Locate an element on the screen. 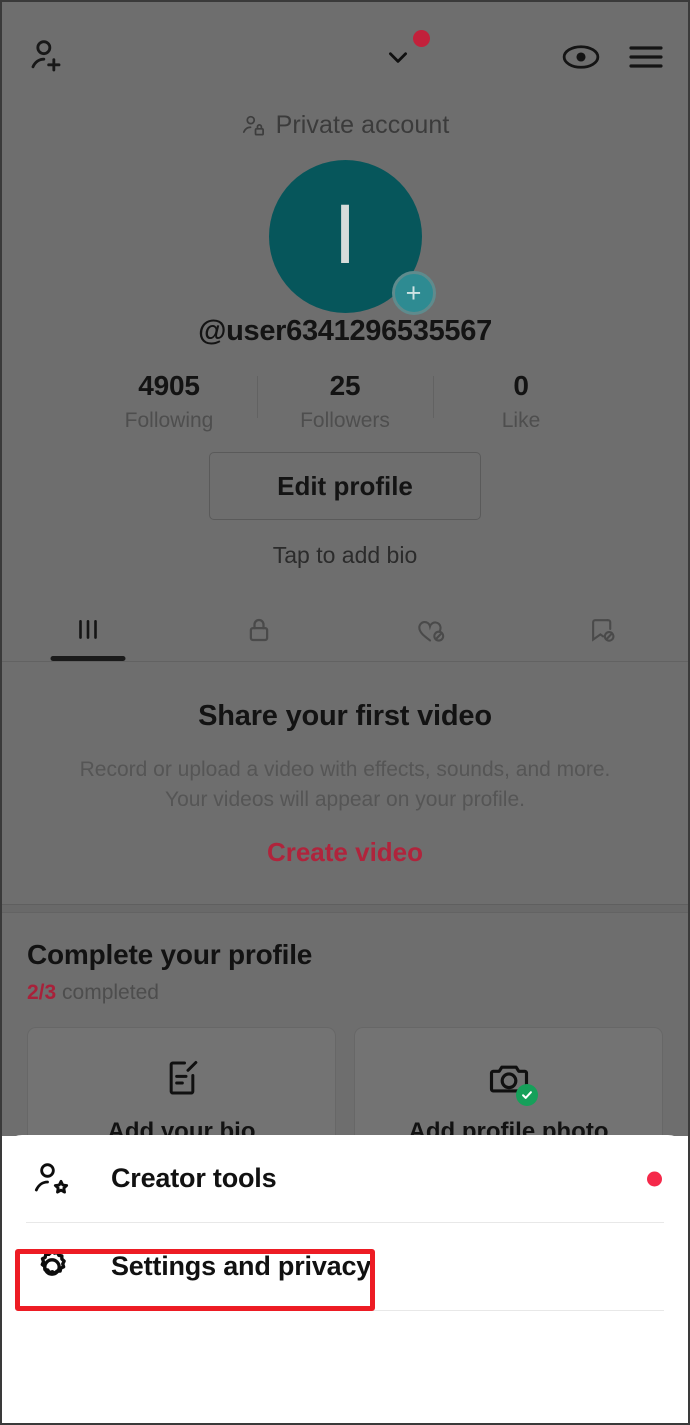  heart-hidden-icon is located at coordinates (431, 630).